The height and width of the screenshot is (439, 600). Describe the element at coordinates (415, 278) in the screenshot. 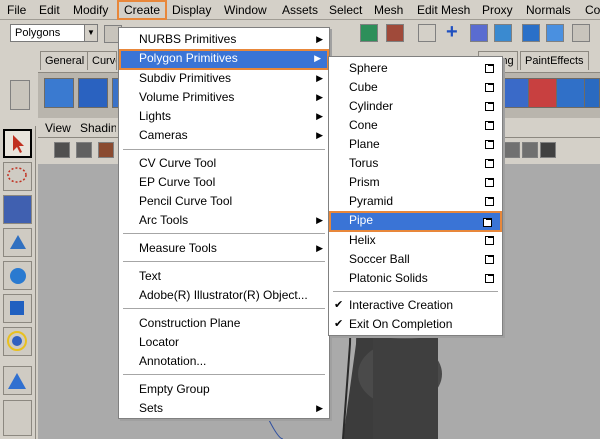

I see `submenu-item-platonic-solids: Platonic Solids` at that location.